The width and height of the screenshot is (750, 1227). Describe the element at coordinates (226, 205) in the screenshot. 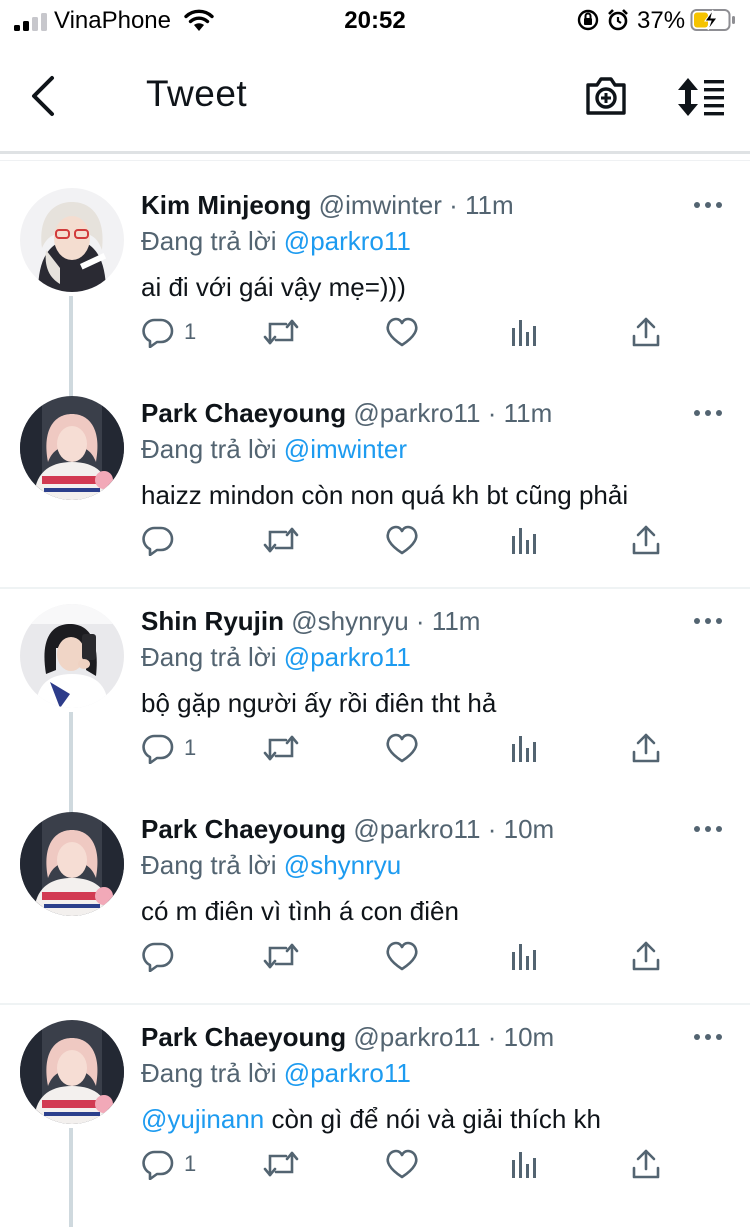

I see `author-name: Kim Minjeong` at that location.